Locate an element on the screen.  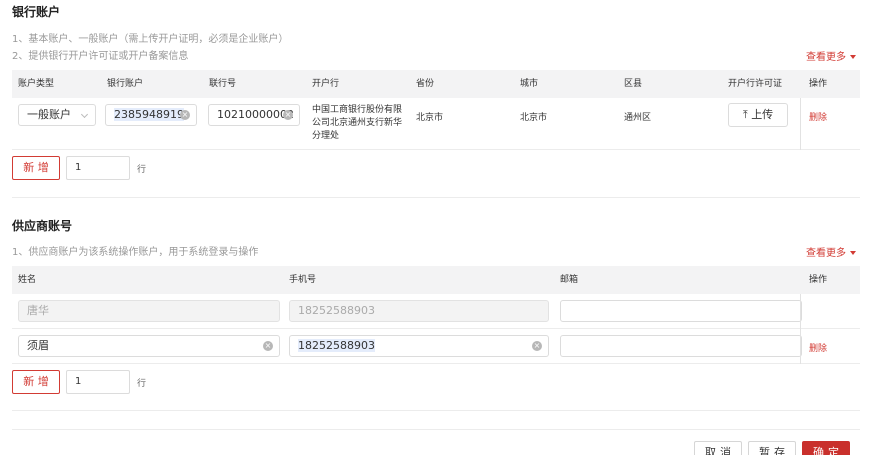
col-account-type: 账户类型 is located at coordinates (36, 84).